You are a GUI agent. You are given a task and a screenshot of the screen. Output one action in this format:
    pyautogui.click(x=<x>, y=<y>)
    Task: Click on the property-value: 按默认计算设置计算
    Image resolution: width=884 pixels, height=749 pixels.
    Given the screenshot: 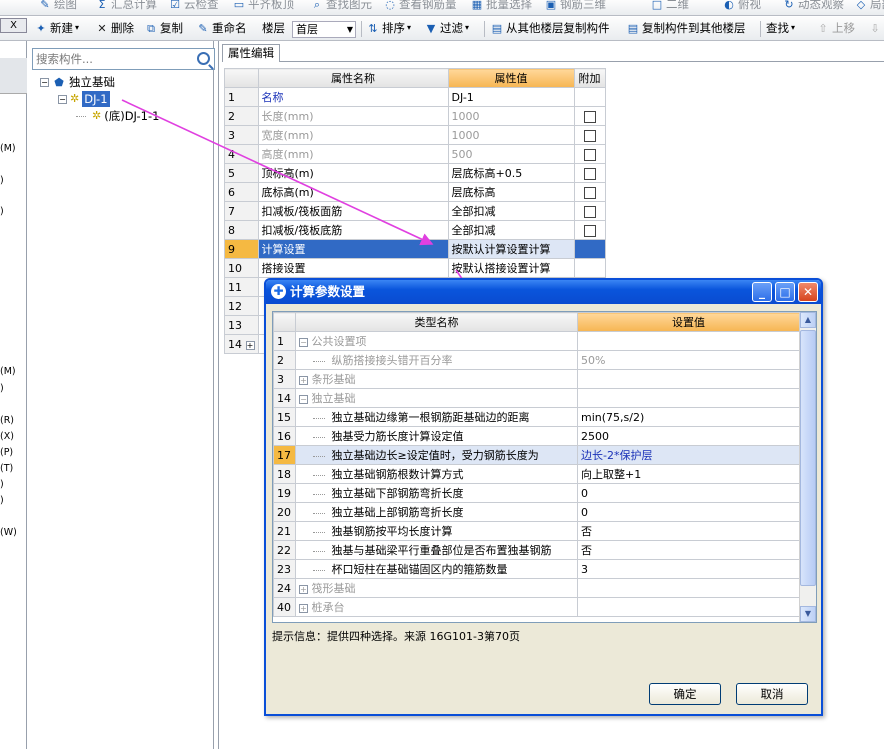 What is the action you would take?
    pyautogui.click(x=511, y=249)
    